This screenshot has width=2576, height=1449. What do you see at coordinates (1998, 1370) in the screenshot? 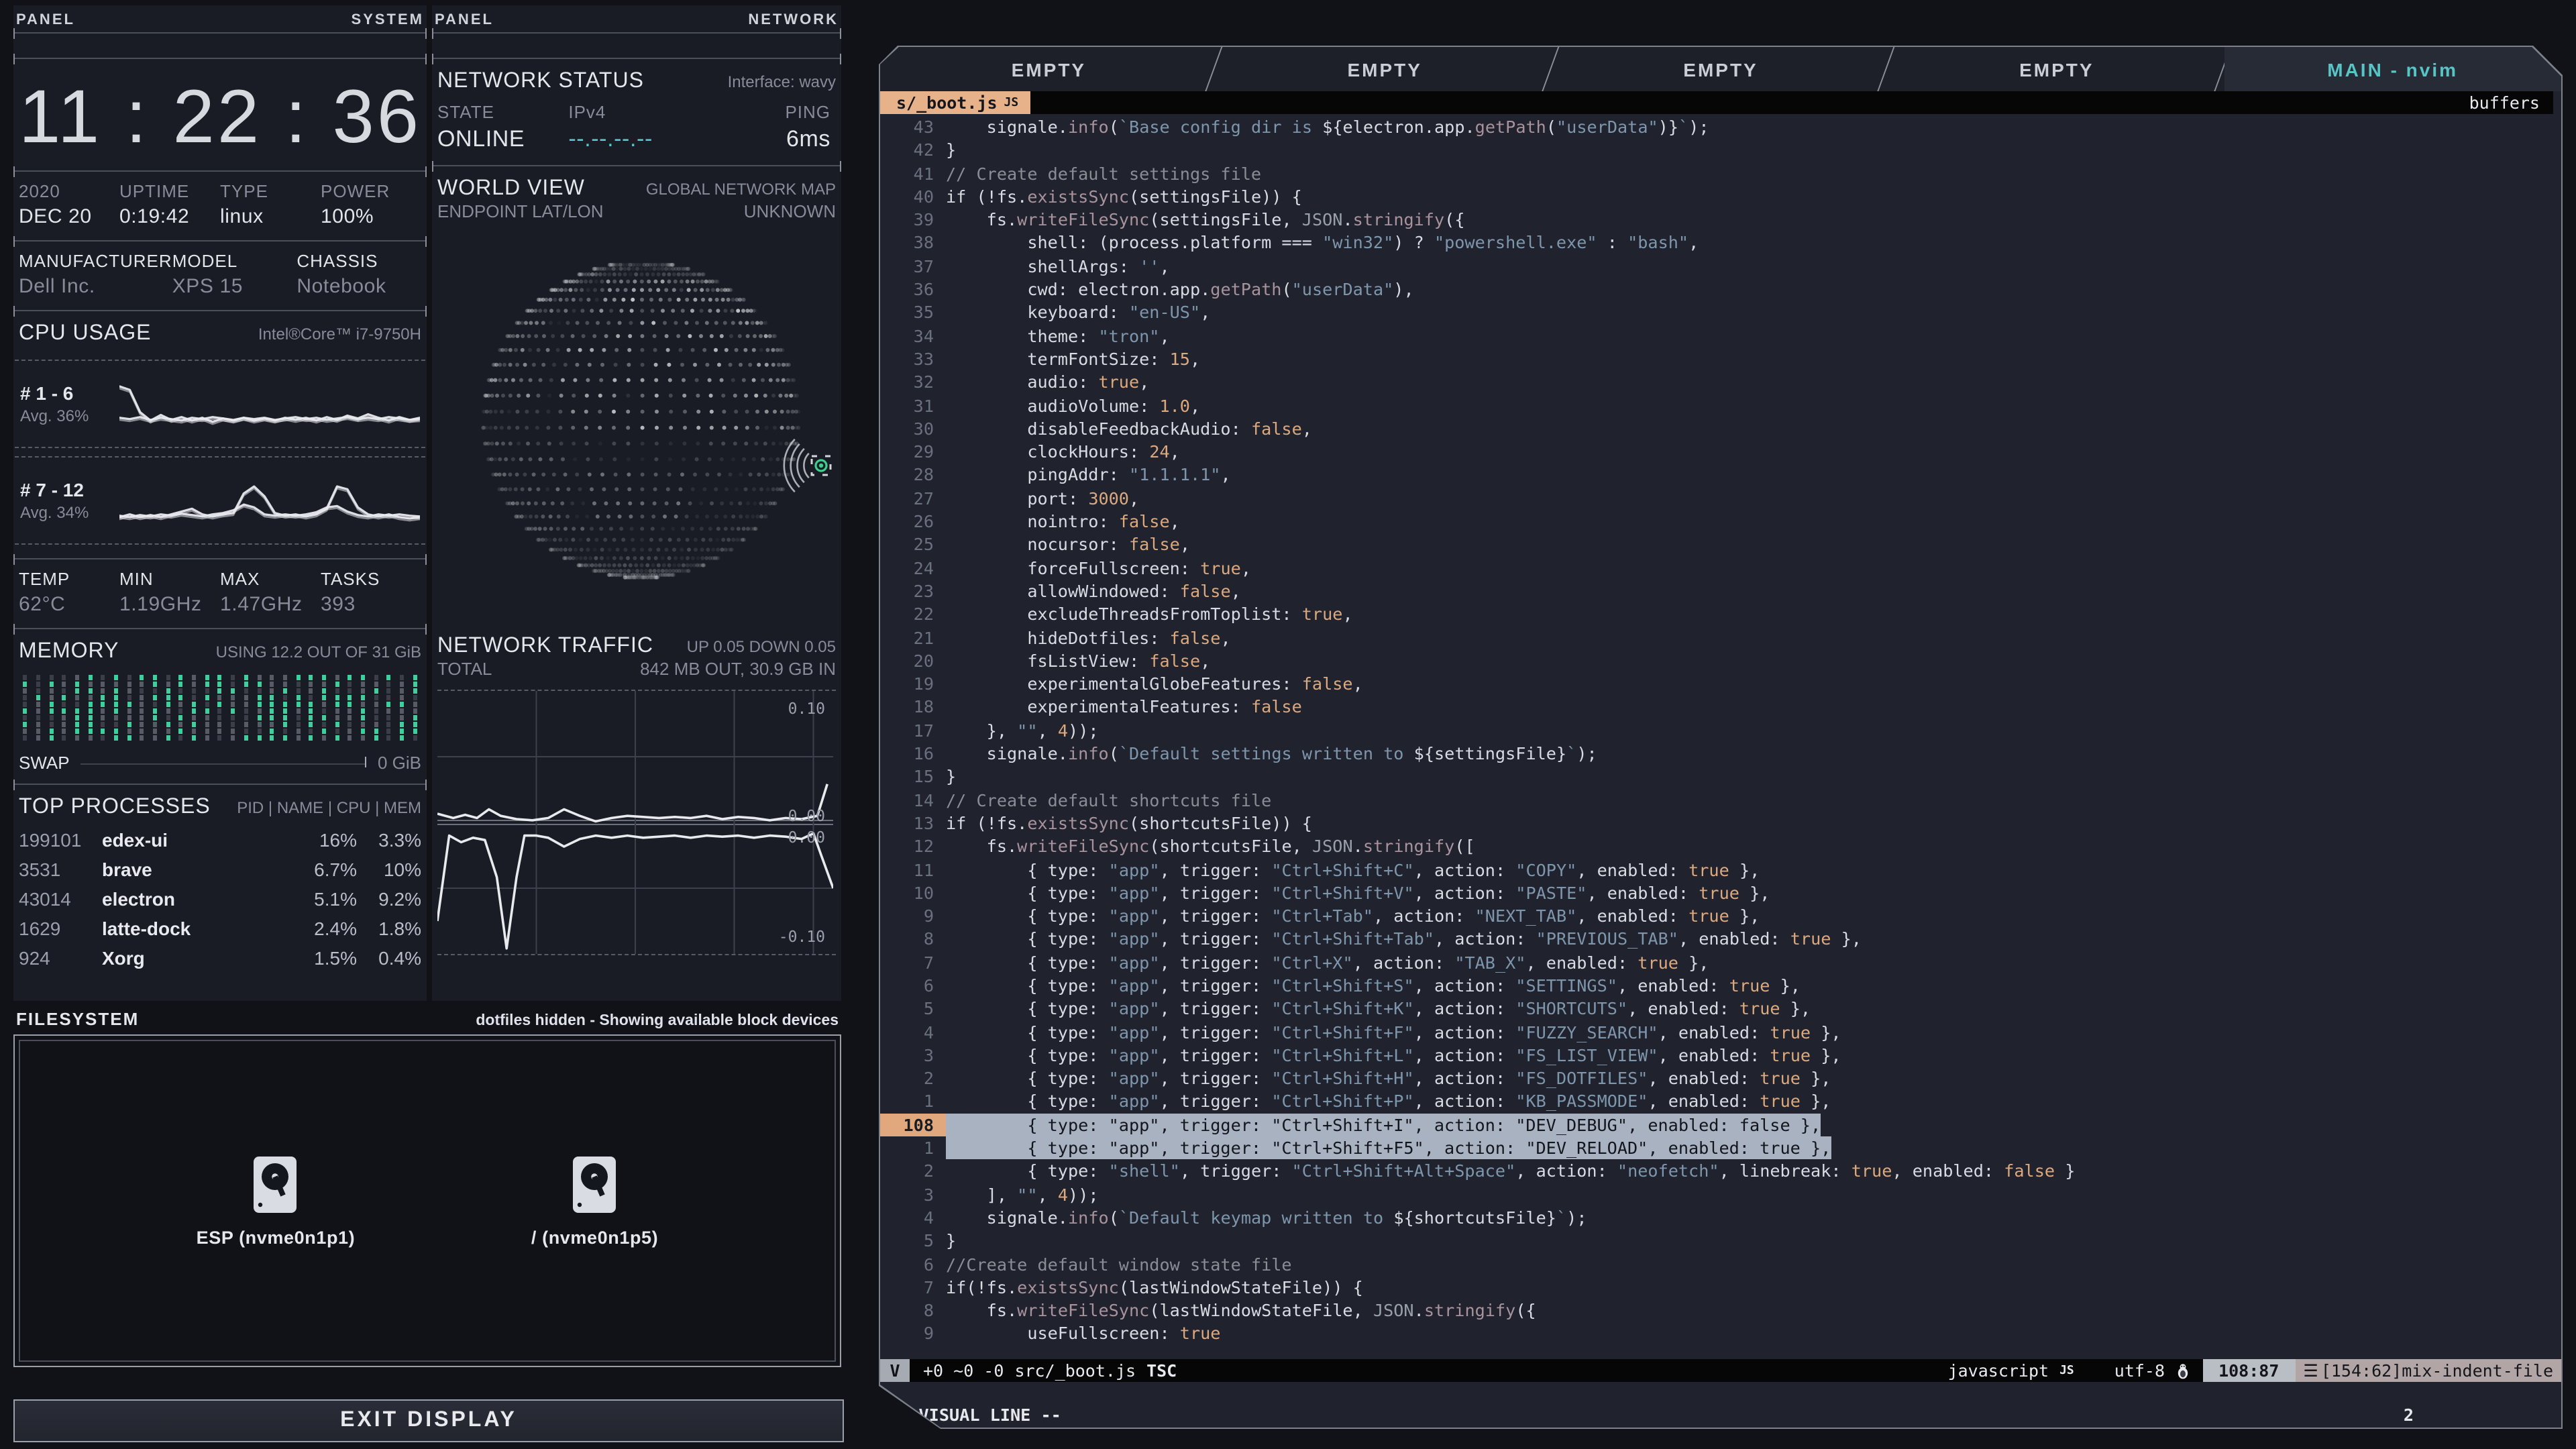
I see `filetype-label: javascript` at bounding box center [1998, 1370].